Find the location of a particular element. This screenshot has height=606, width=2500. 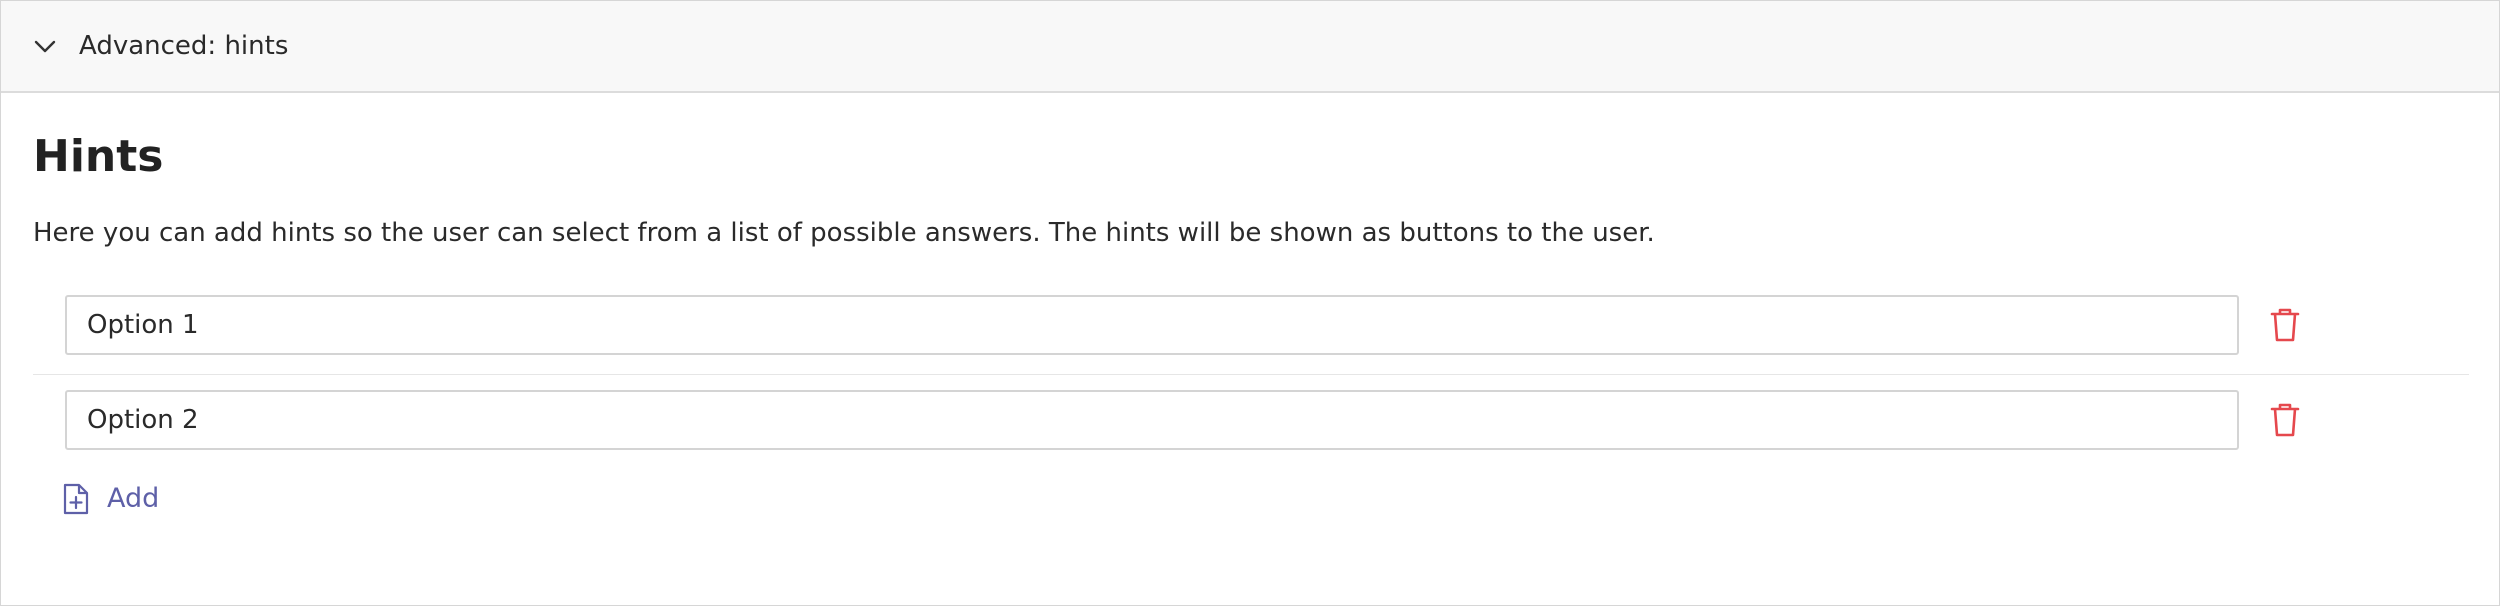

page-title: Hints is located at coordinates (98, 156).